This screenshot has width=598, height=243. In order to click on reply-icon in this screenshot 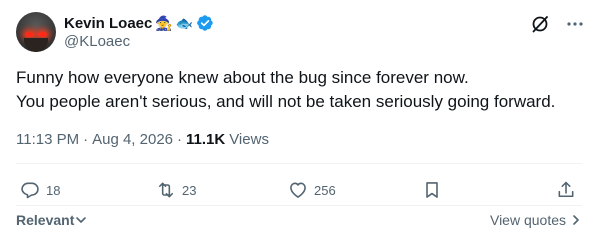, I will do `click(30, 190)`.